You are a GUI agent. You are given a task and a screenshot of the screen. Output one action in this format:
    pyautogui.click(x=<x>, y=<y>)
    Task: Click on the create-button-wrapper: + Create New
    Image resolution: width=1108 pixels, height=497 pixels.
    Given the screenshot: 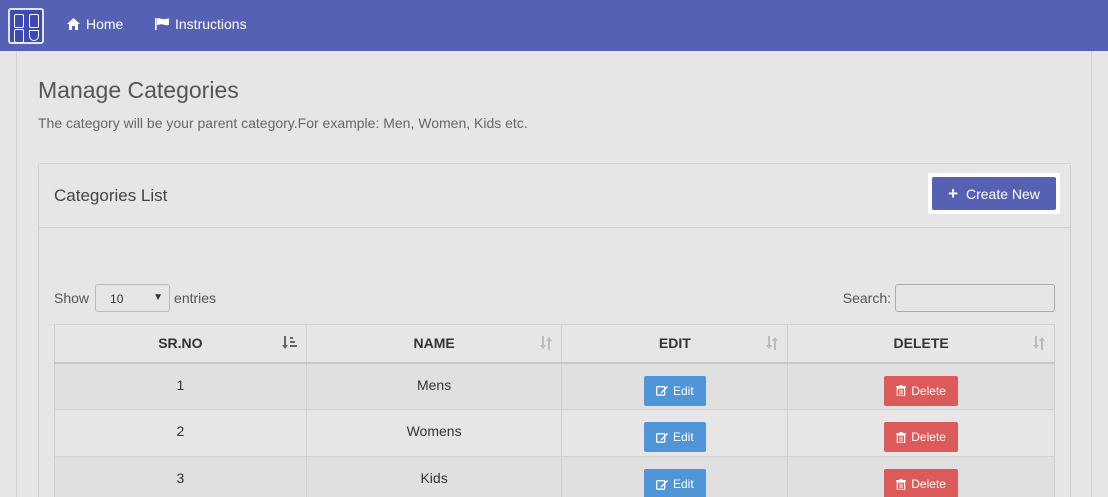 What is the action you would take?
    pyautogui.click(x=994, y=193)
    